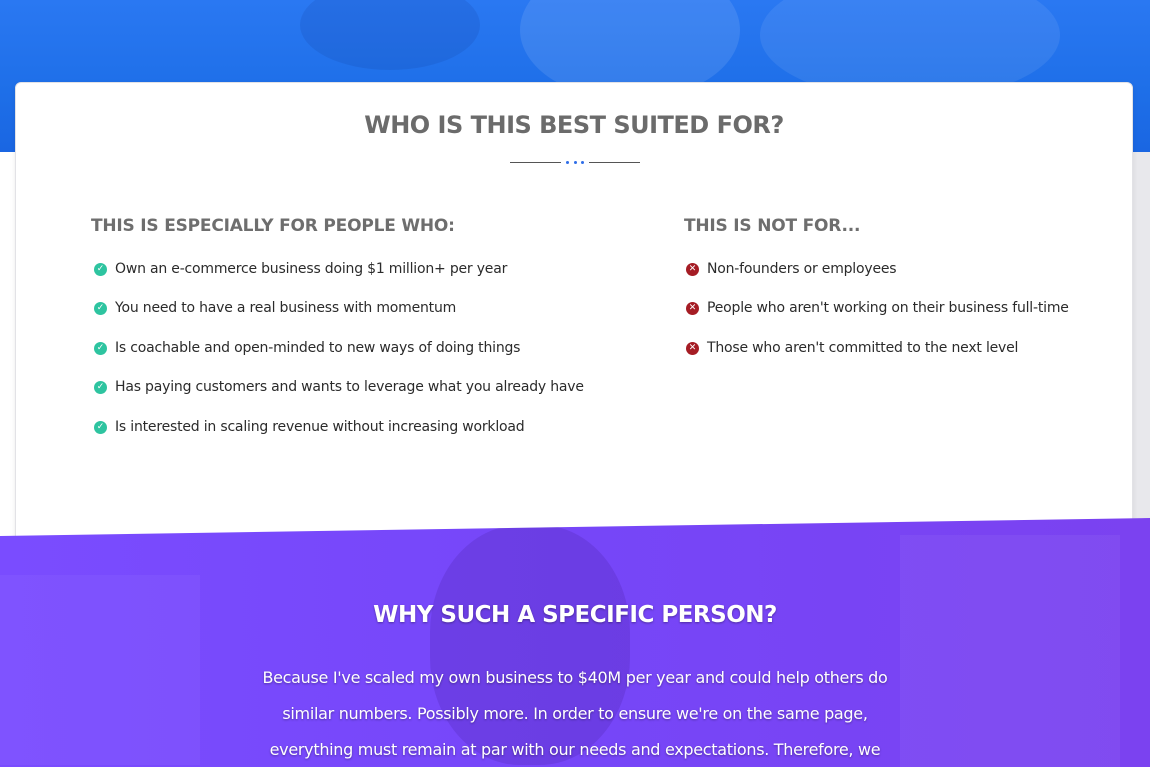 Image resolution: width=1150 pixels, height=767 pixels. I want to click on list-item: ✕ Non-founders or employees, so click(791, 269).